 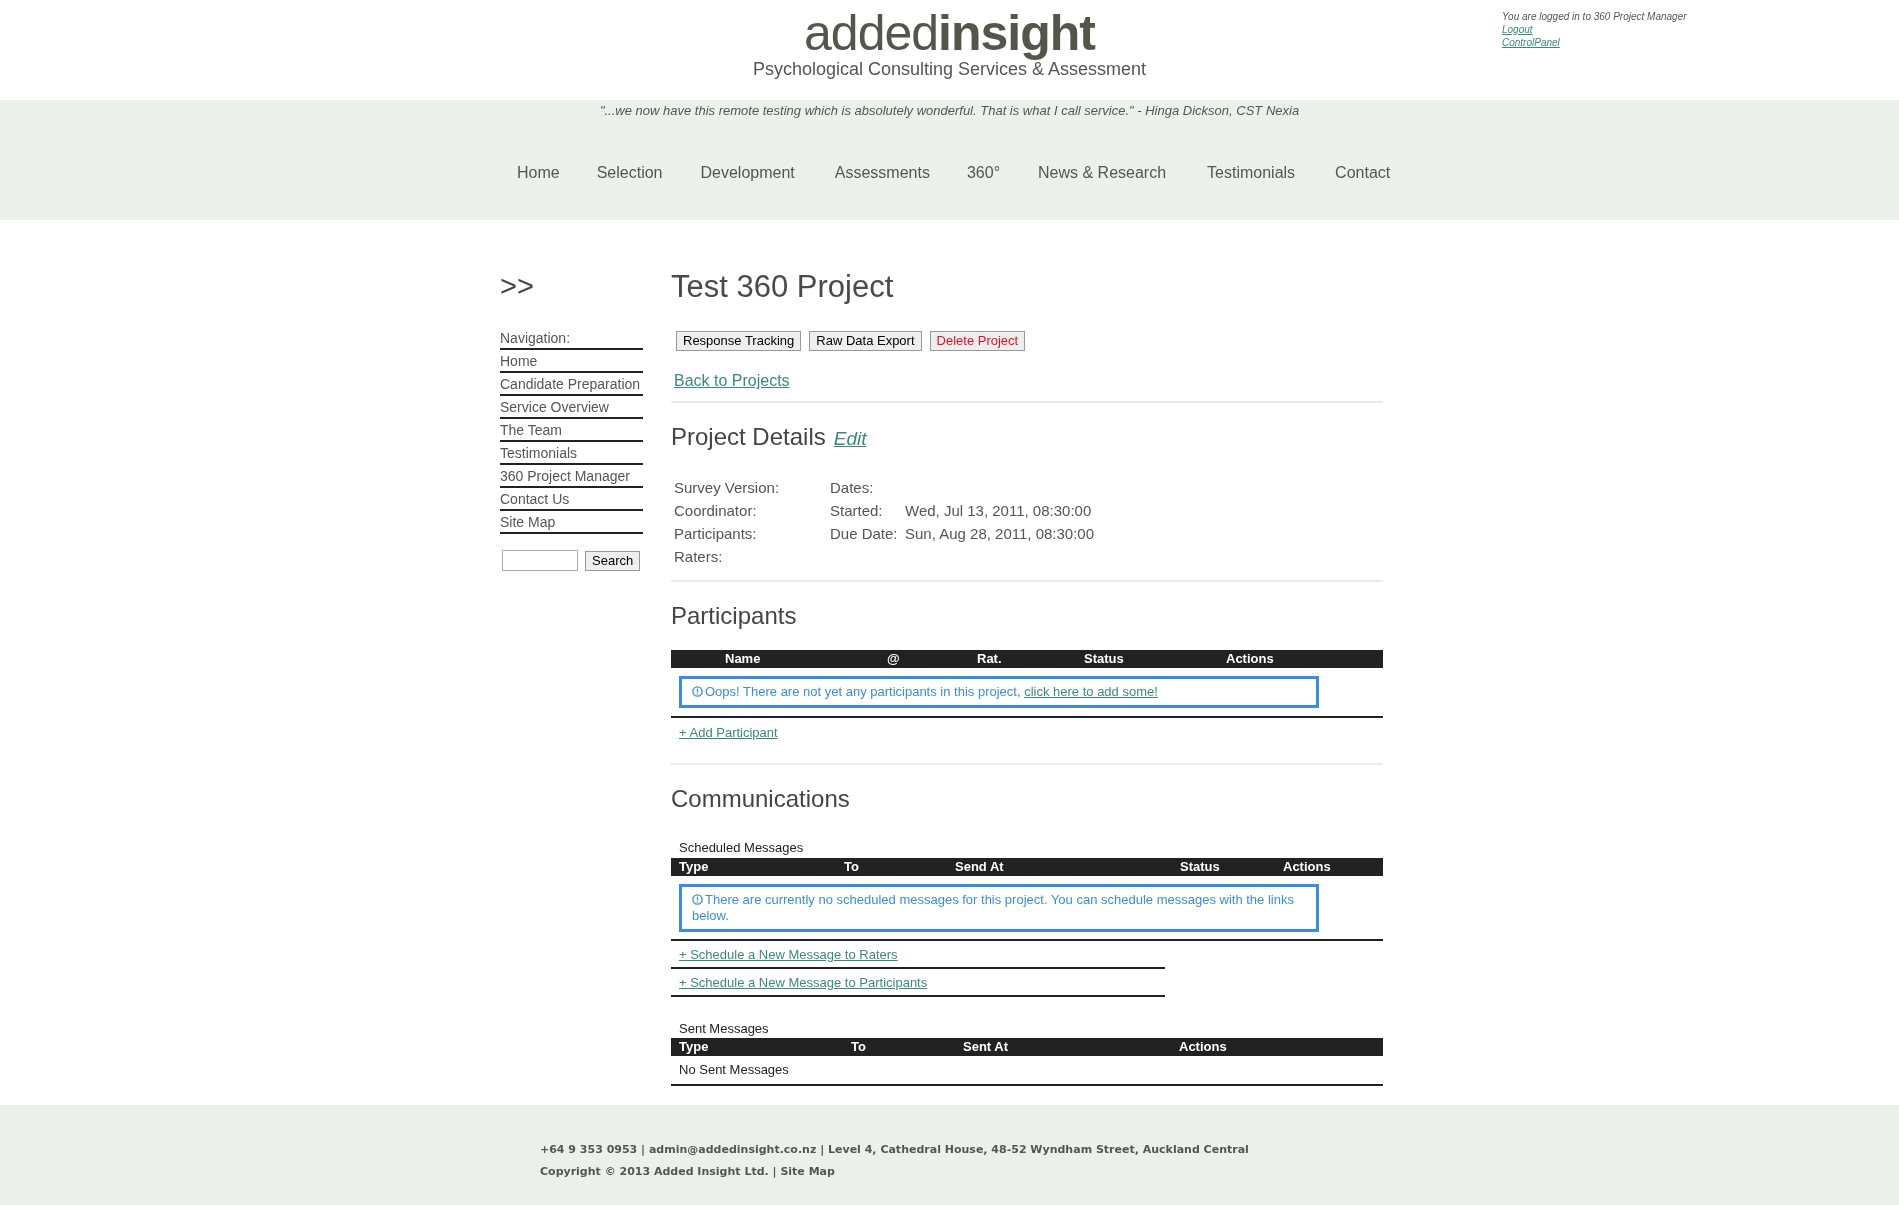 What do you see at coordinates (980, 866) in the screenshot?
I see `column-header: Send At` at bounding box center [980, 866].